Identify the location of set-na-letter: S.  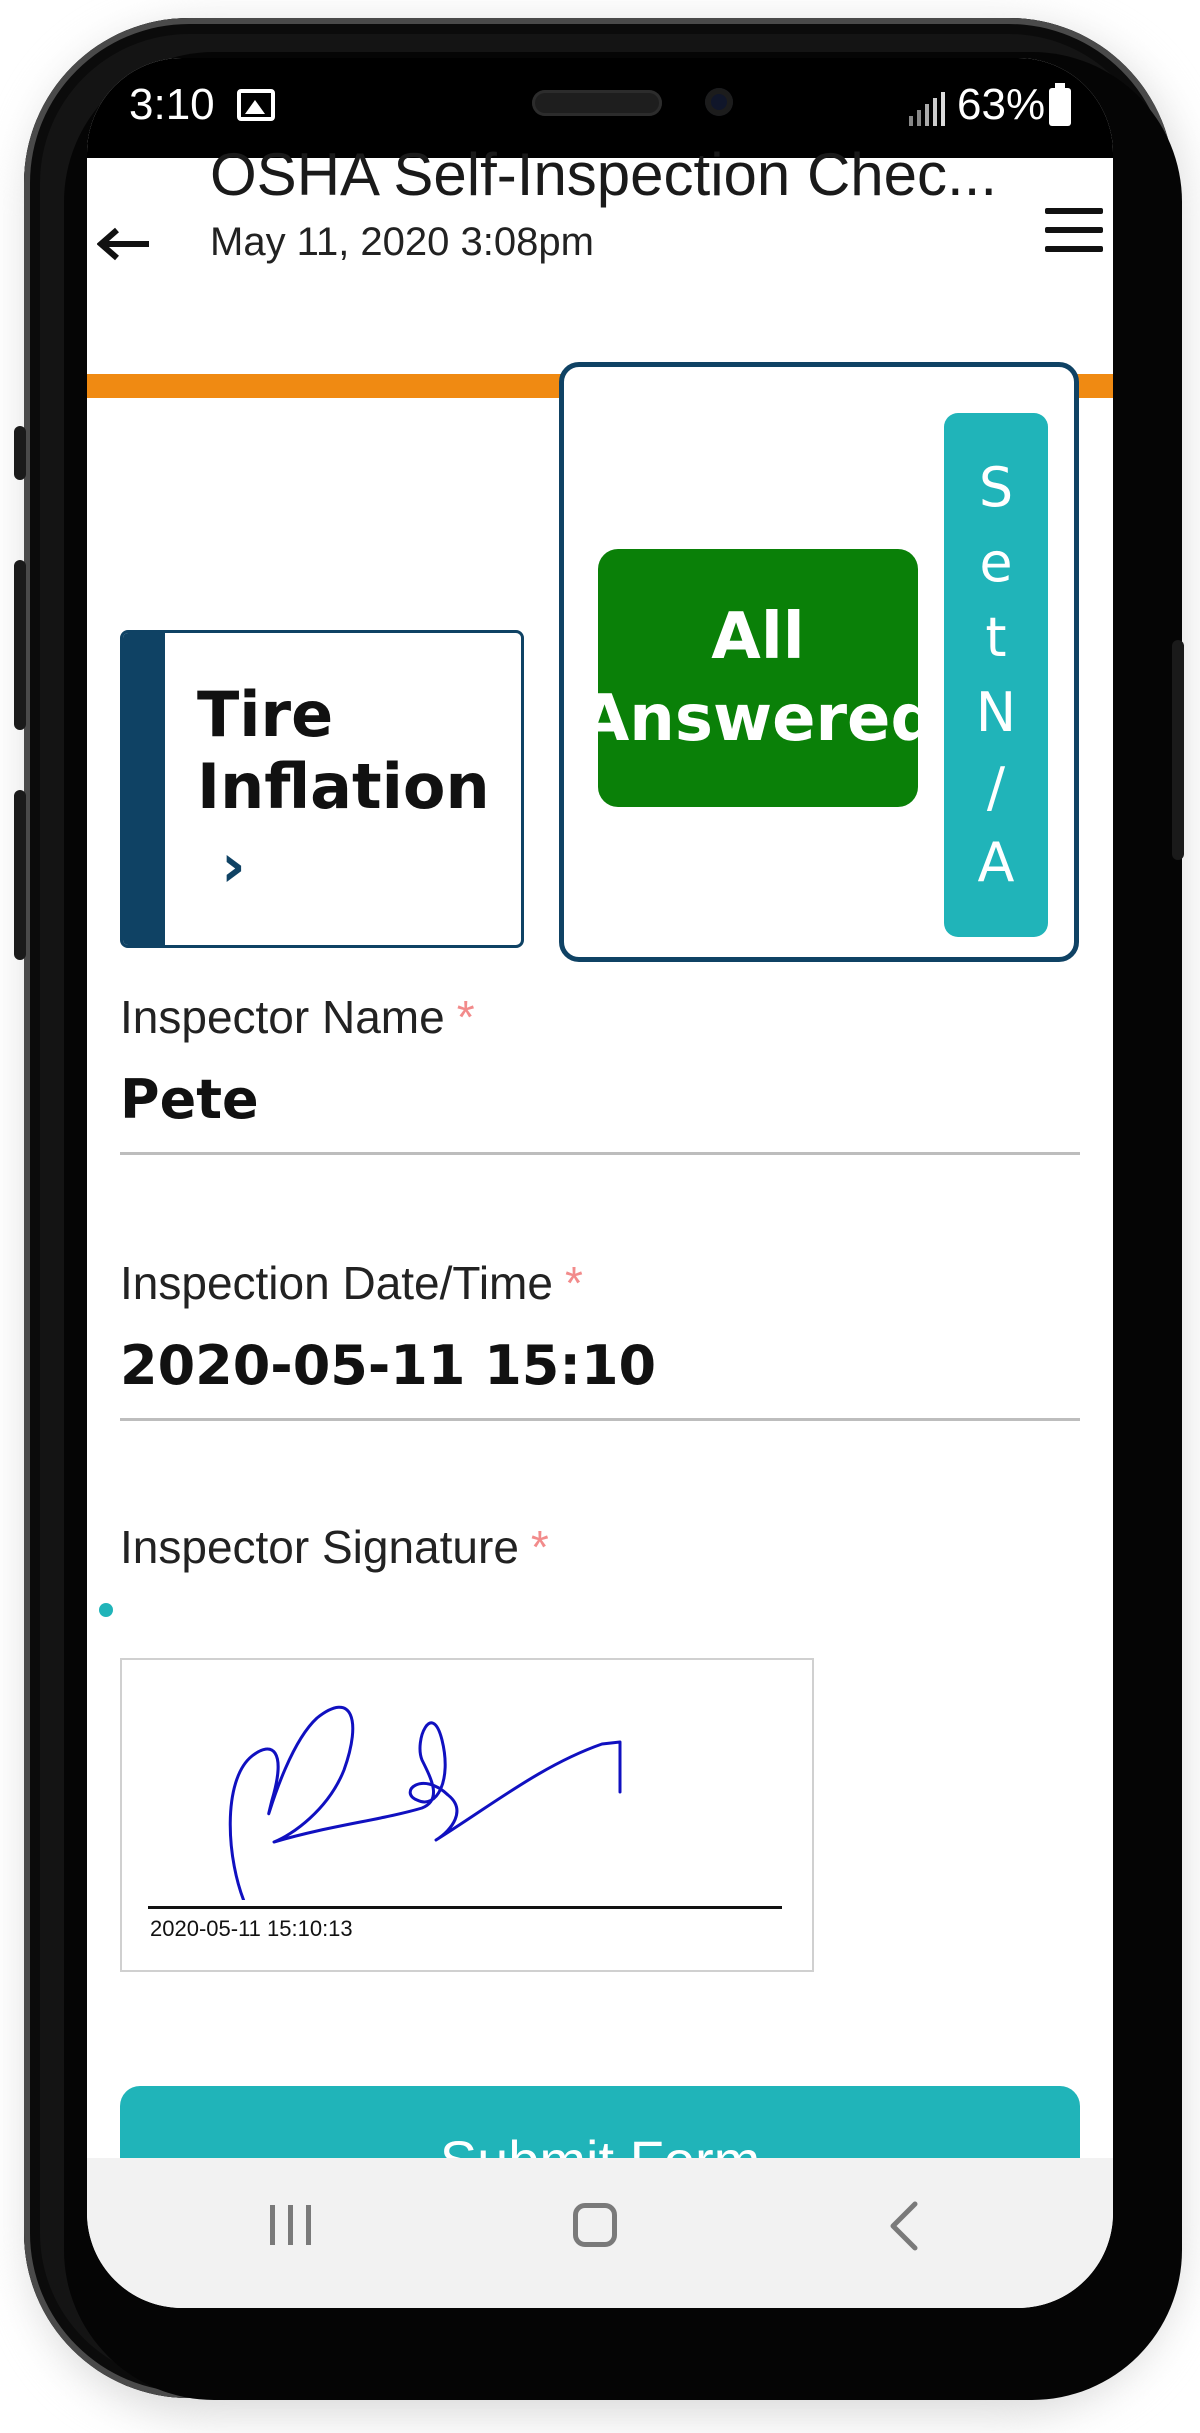
(996, 487).